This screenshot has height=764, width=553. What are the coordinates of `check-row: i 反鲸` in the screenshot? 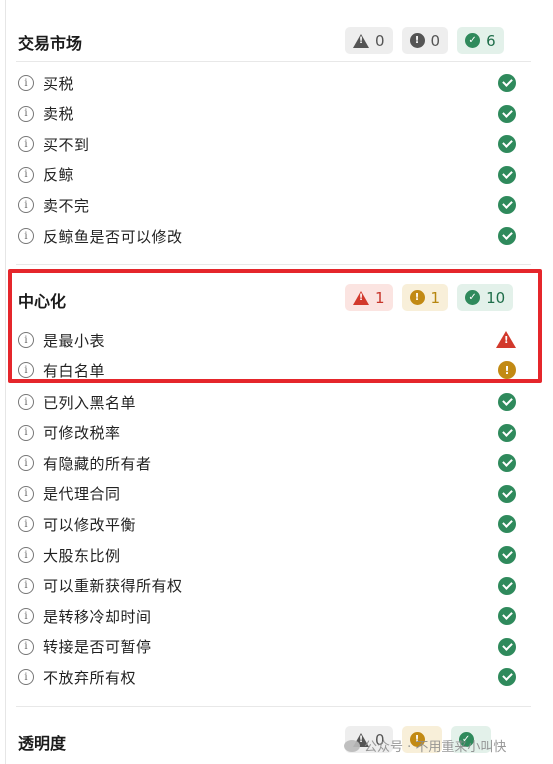 It's located at (46, 175).